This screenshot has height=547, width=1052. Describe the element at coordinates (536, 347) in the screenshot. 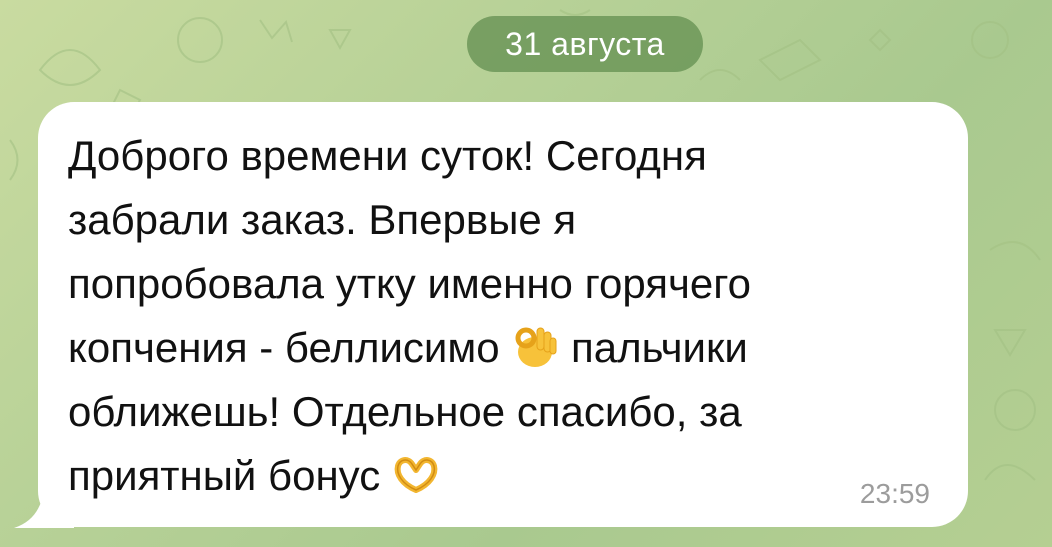

I see `ok-hand-emoji-icon` at that location.